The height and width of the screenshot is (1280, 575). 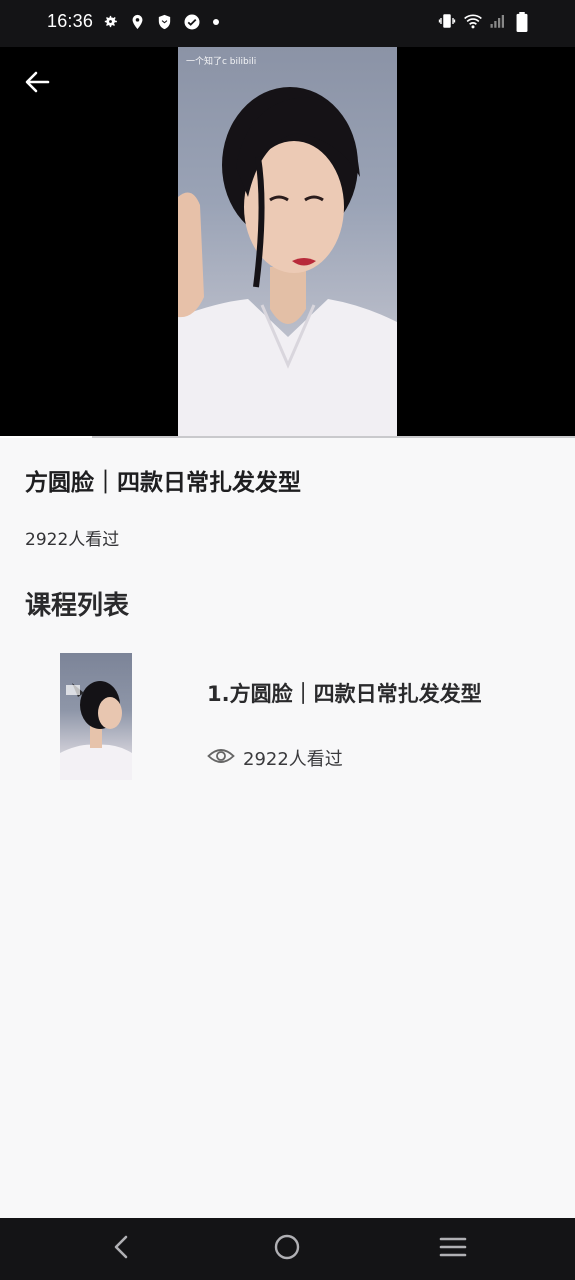 What do you see at coordinates (138, 22) in the screenshot?
I see `location-icon` at bounding box center [138, 22].